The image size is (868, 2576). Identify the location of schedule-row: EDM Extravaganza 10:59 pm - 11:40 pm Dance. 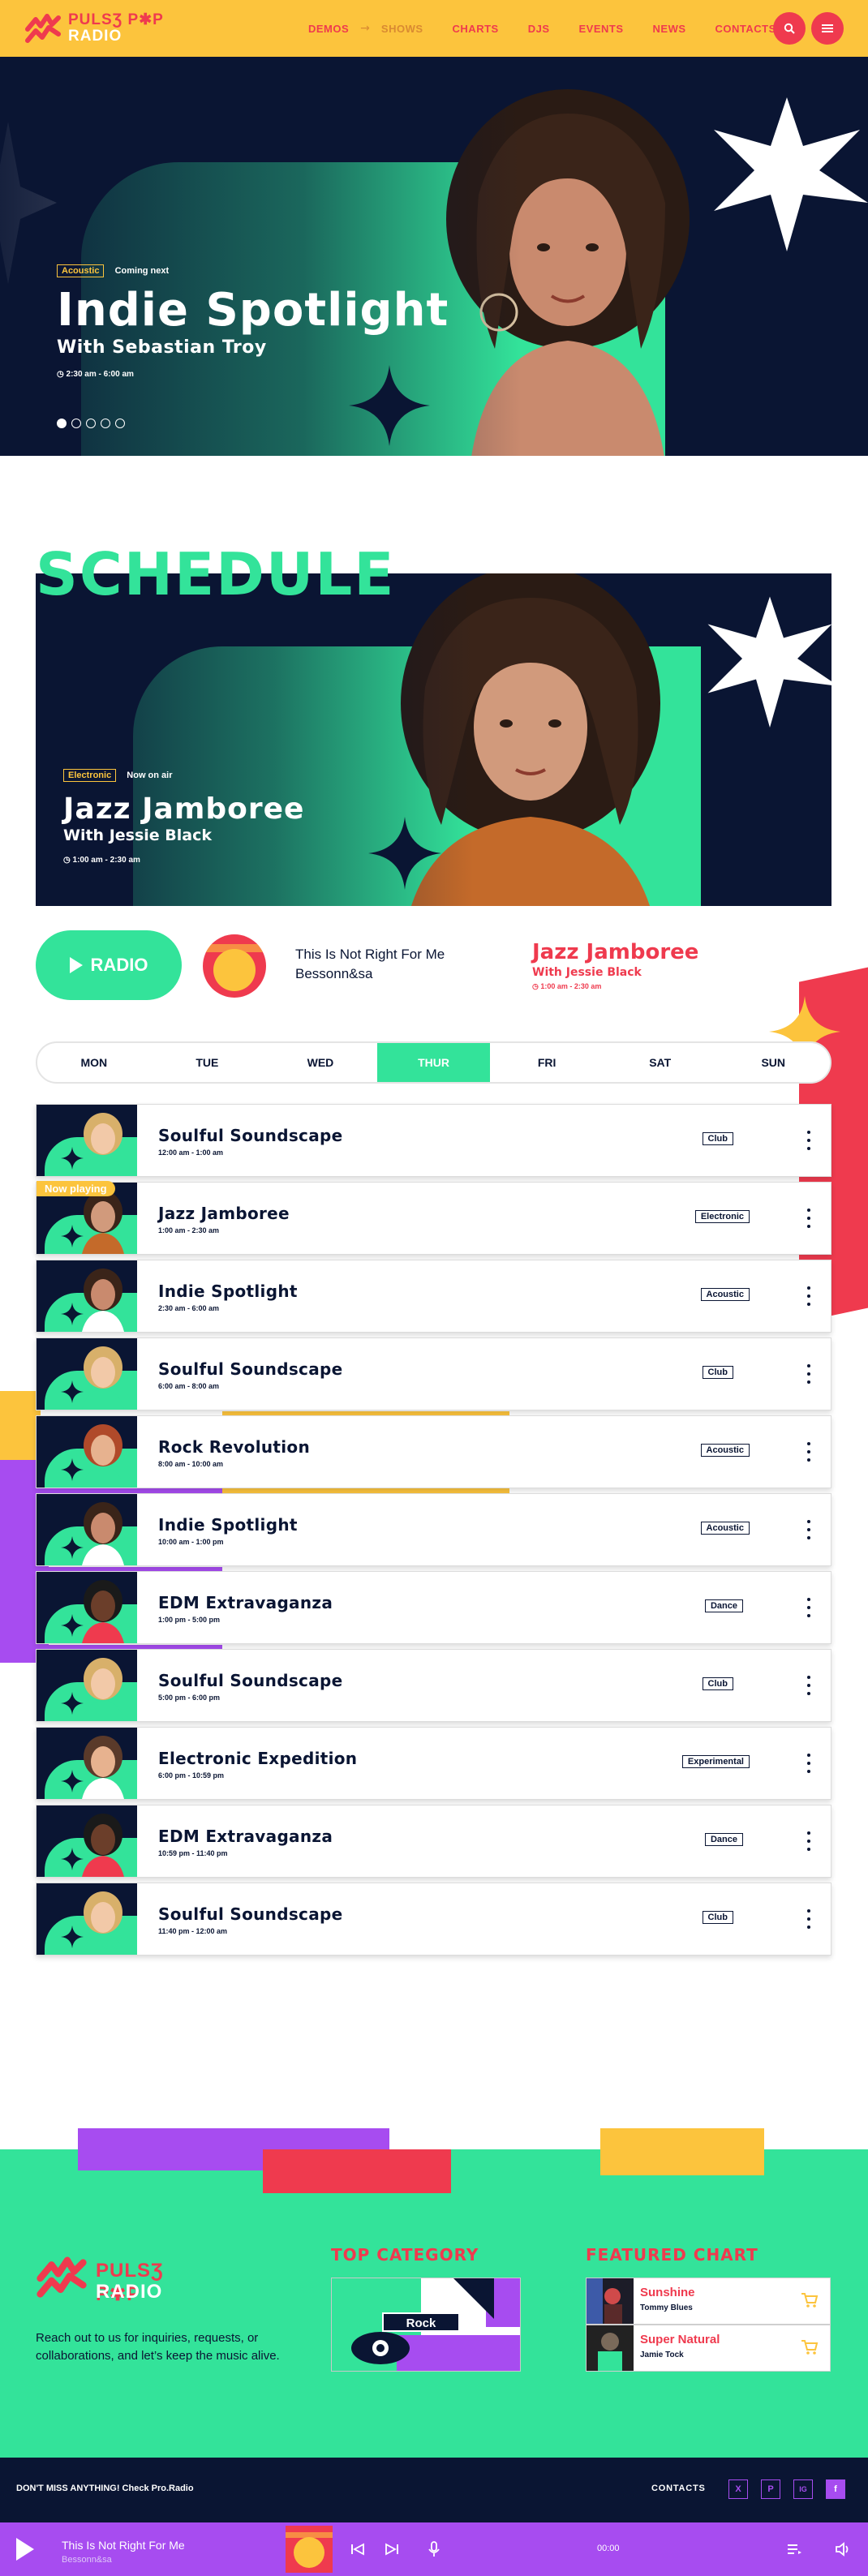
(433, 1841).